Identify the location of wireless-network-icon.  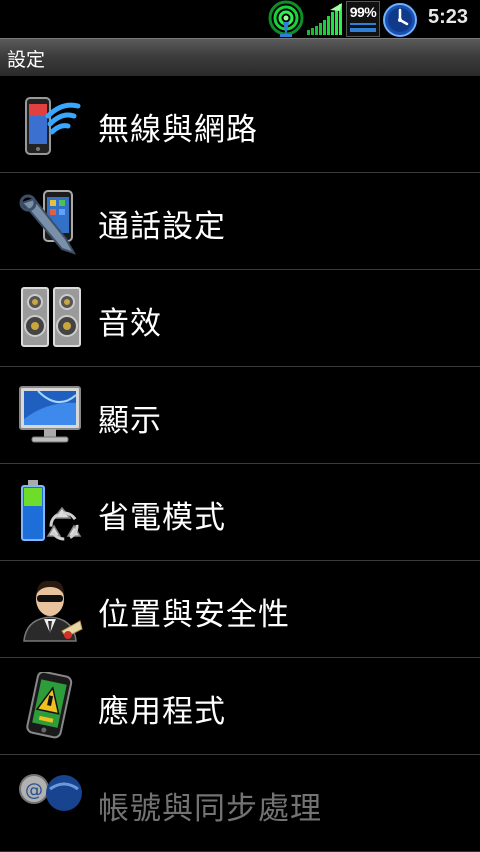
(51, 124).